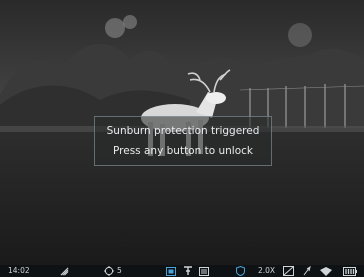 The width and height of the screenshot is (364, 277). Describe the element at coordinates (183, 151) in the screenshot. I see `alert-message: Press any button to unlock` at that location.